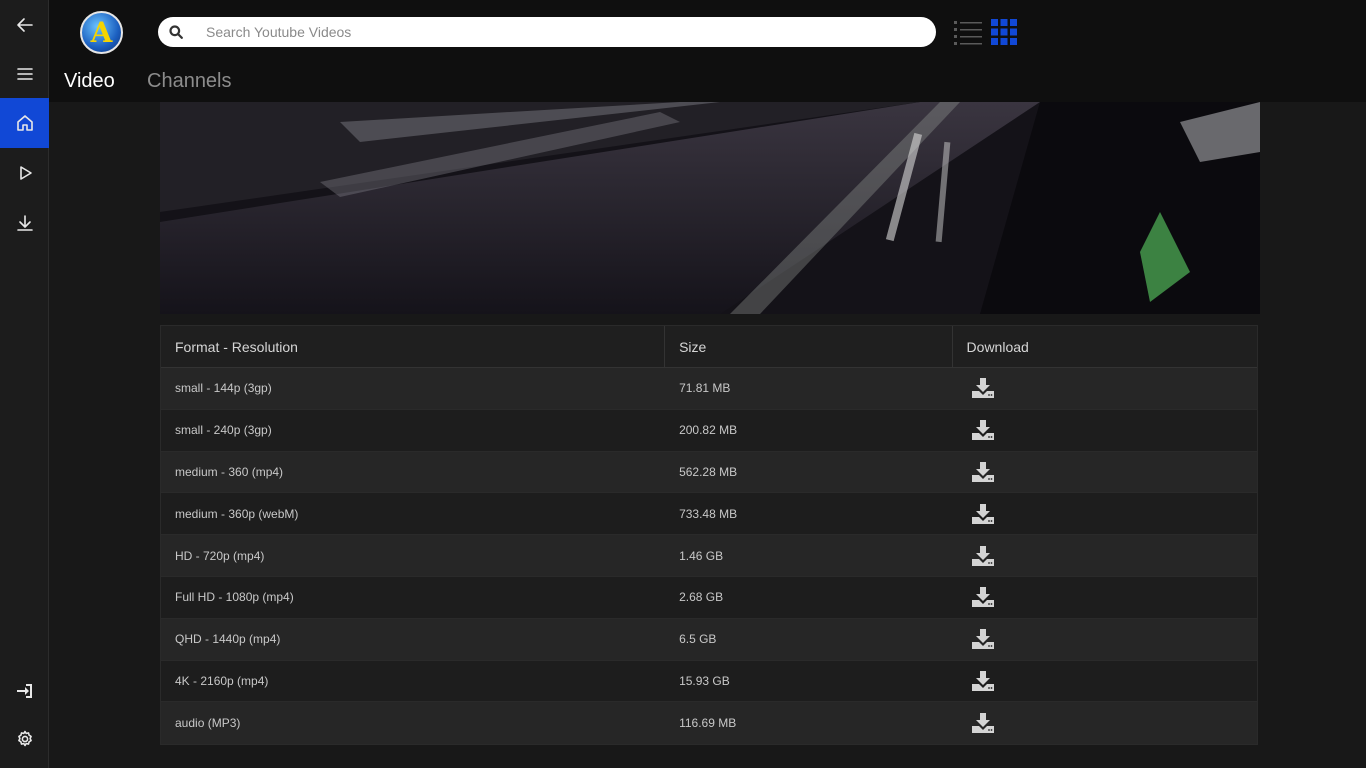 Image resolution: width=1366 pixels, height=768 pixels. I want to click on size-cell: 71.81 MB, so click(705, 388).